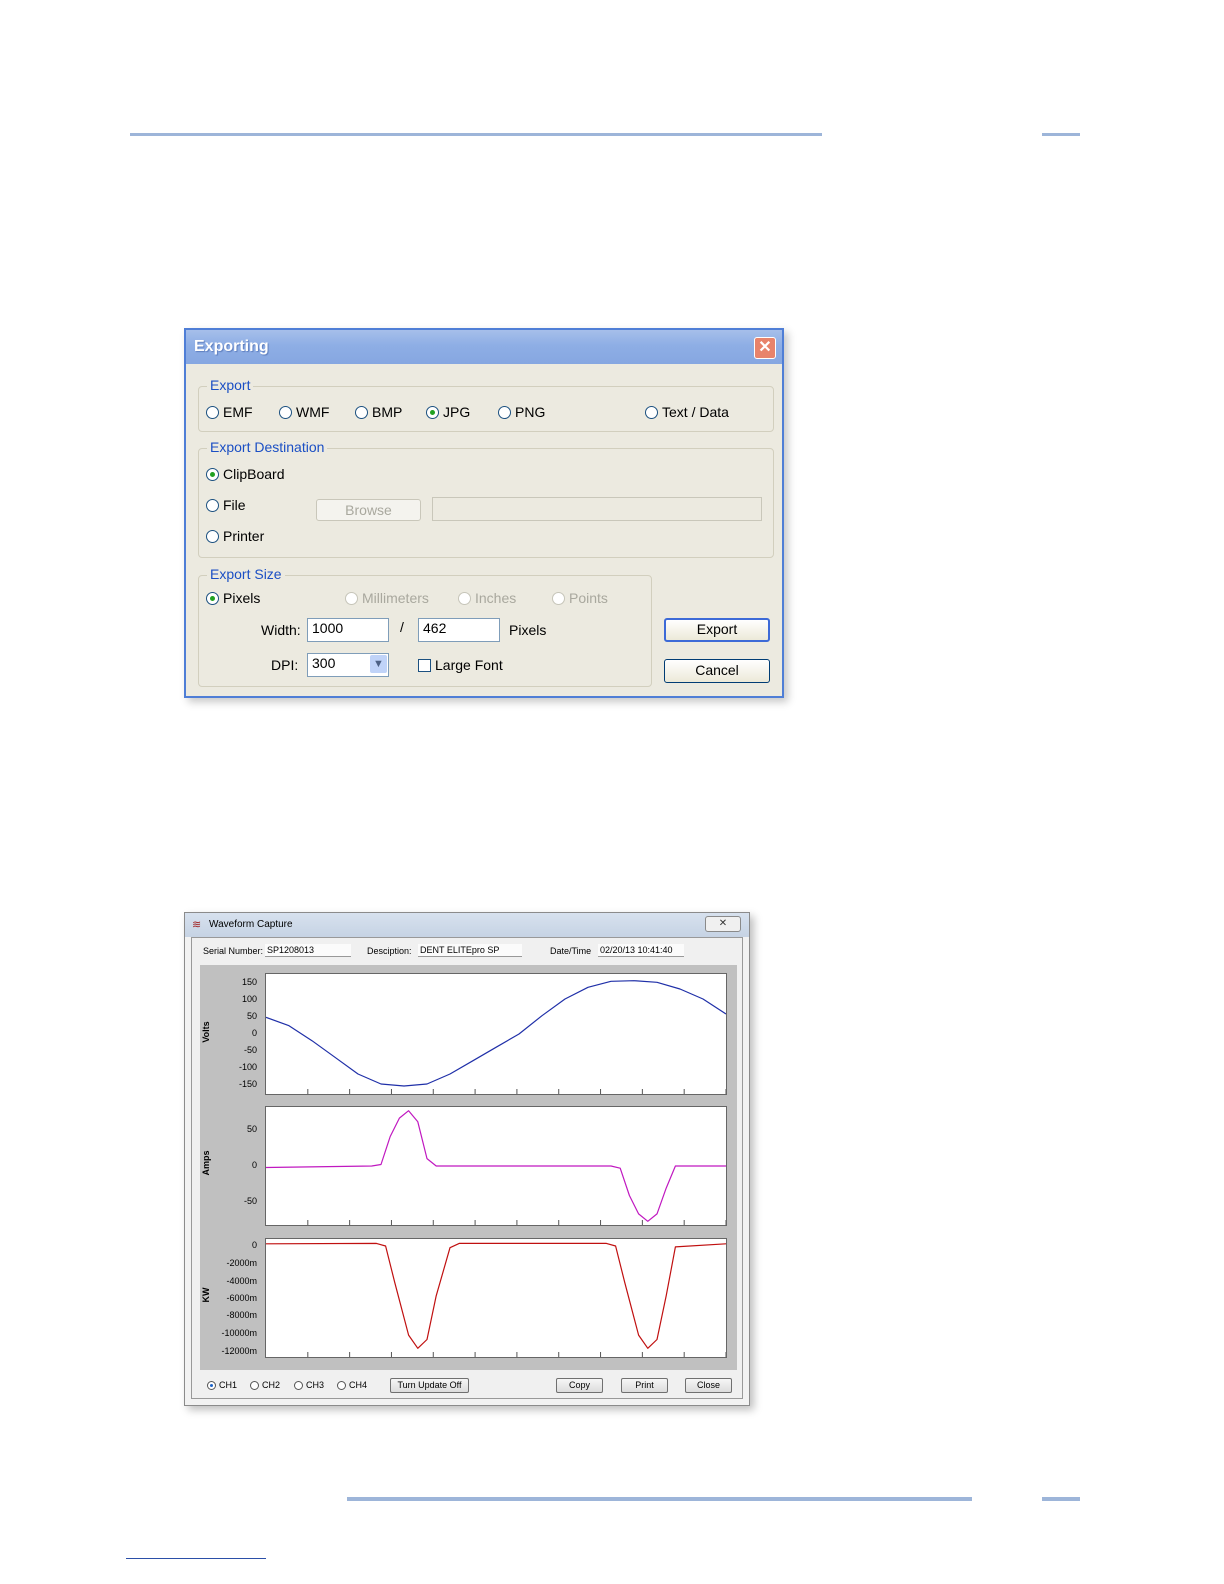 The image size is (1224, 1584). What do you see at coordinates (241, 1315) in the screenshot?
I see `y-tick-label-2-4: -8000m` at bounding box center [241, 1315].